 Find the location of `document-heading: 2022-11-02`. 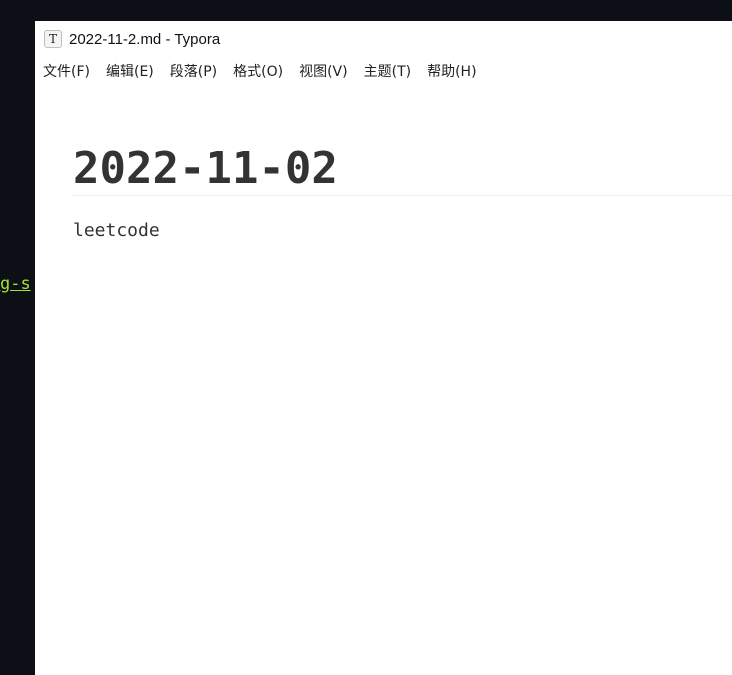

document-heading: 2022-11-02 is located at coordinates (205, 169).